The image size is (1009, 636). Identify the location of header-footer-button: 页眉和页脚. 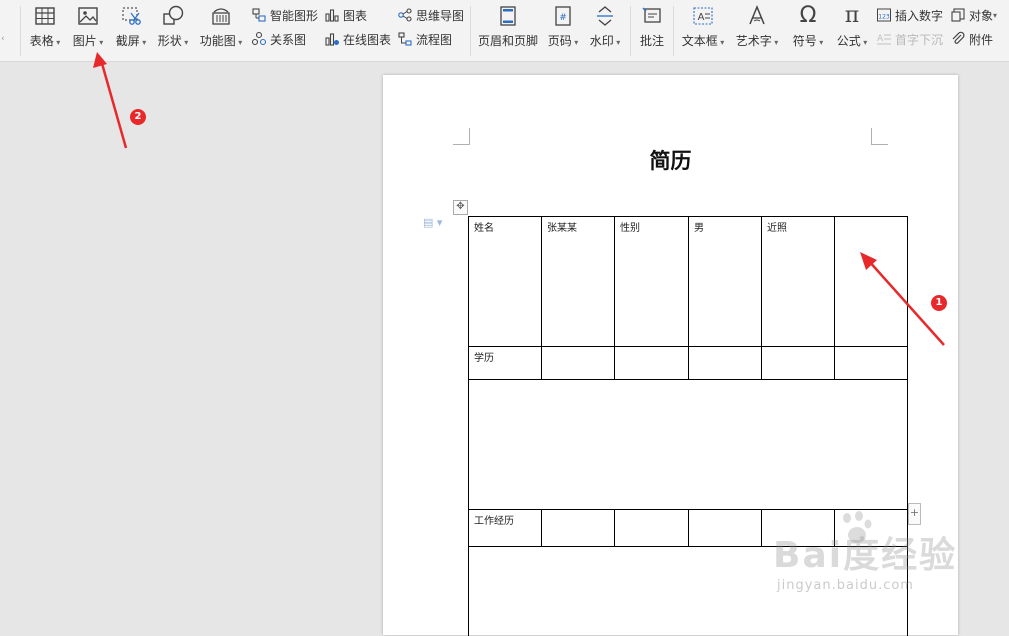
(508, 25).